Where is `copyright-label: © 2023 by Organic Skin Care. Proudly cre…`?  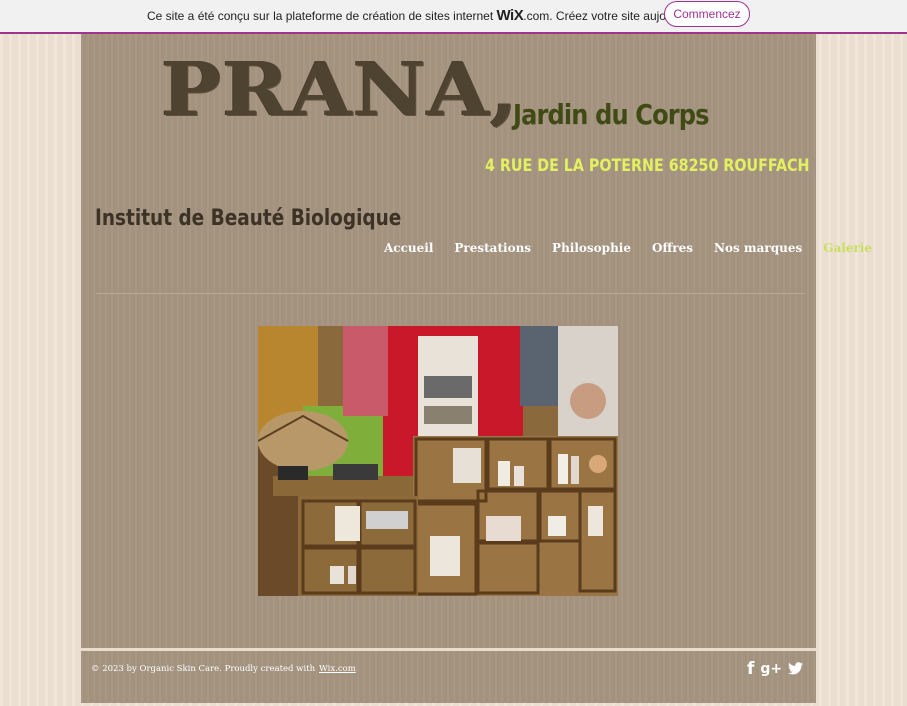 copyright-label: © 2023 by Organic Skin Care. Proudly cre… is located at coordinates (203, 669).